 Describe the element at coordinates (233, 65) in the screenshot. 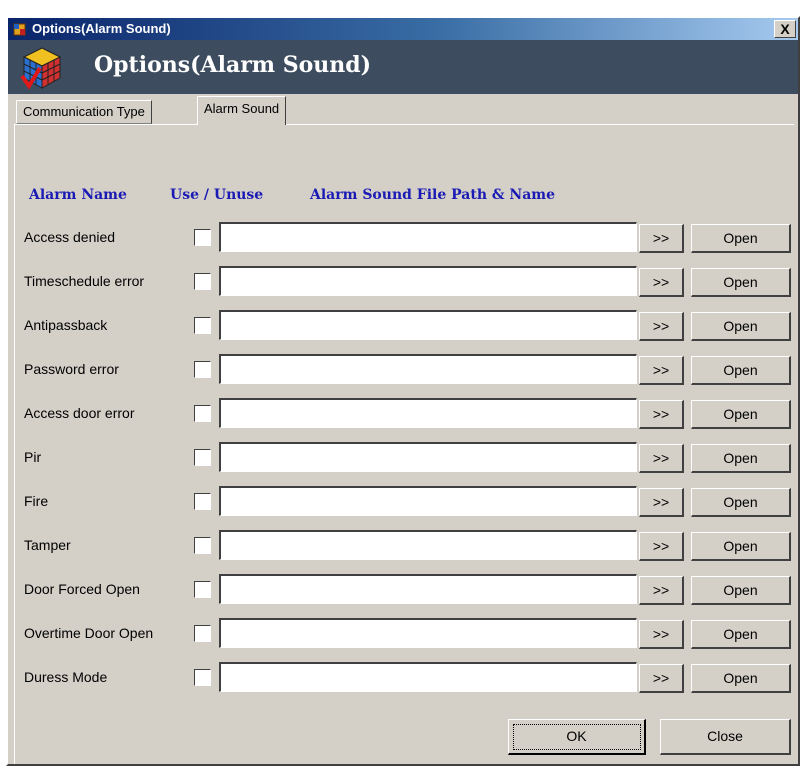

I see `header-title: Options(Alarm Sound)` at that location.